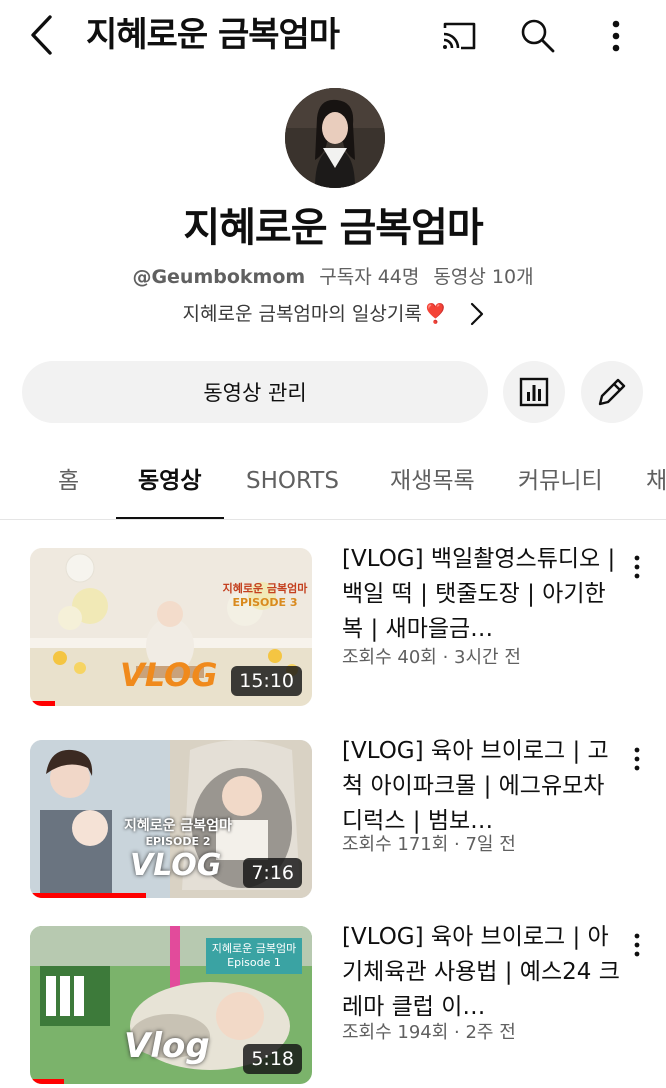  I want to click on cast-button, so click(459, 36).